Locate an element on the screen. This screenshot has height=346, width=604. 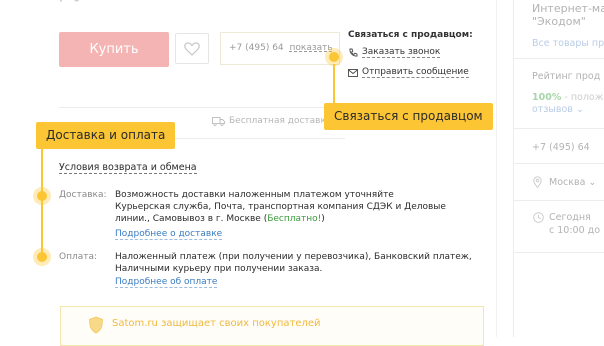
payment-marker is located at coordinates (42, 257).